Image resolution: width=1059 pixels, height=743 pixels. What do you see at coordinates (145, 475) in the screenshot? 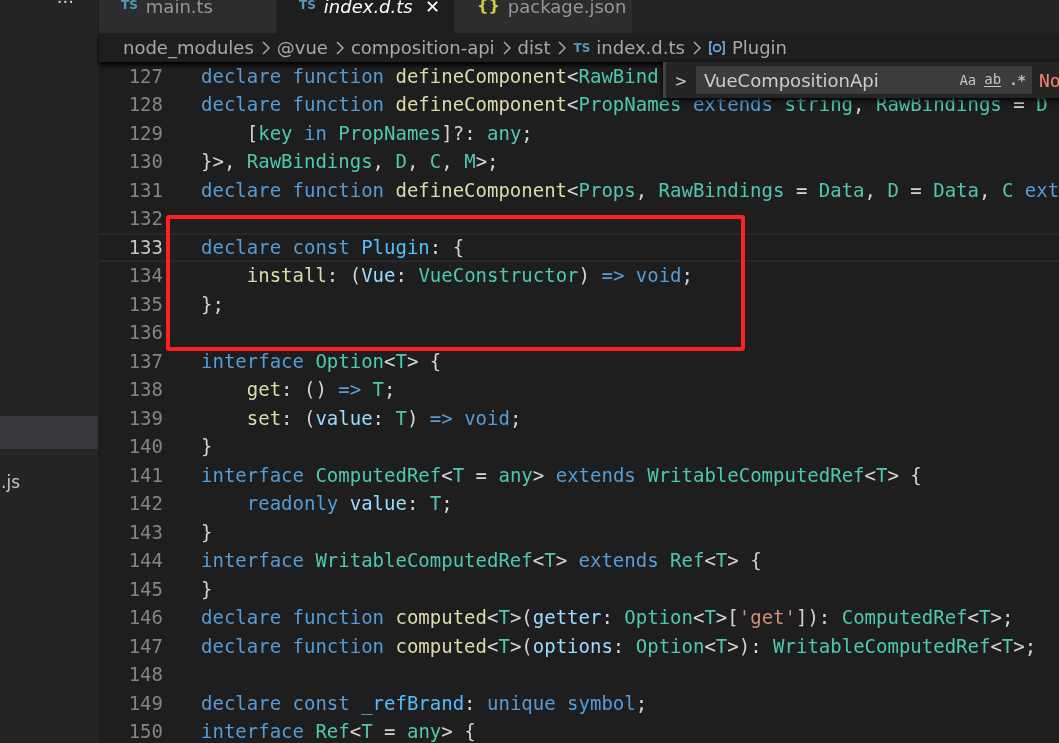
I see `line-number: 141` at bounding box center [145, 475].